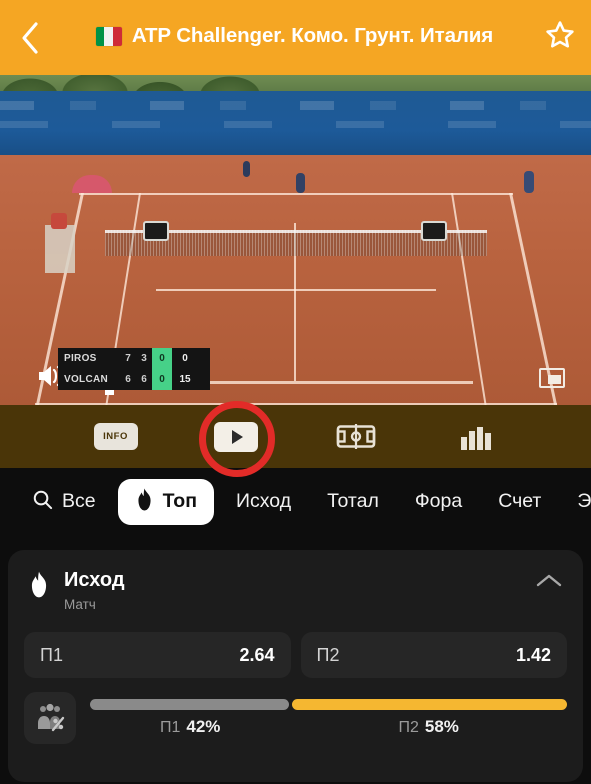 The height and width of the screenshot is (784, 591). I want to click on back-button, so click(30, 37).